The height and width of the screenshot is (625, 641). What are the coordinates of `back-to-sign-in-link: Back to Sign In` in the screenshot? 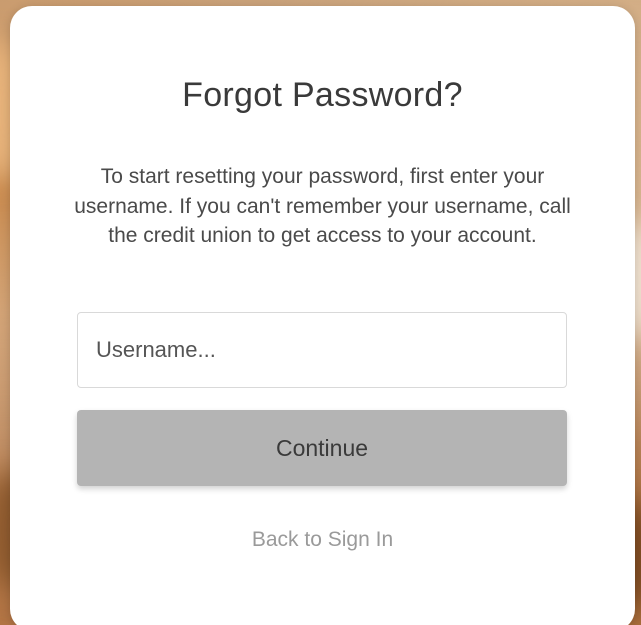 It's located at (322, 540).